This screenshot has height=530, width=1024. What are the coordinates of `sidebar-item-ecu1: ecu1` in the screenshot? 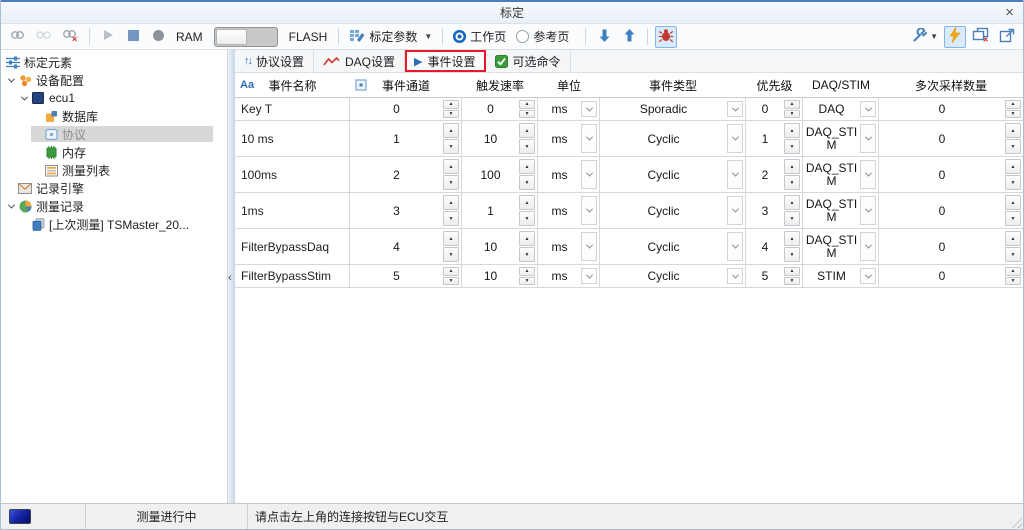 It's located at (114, 98).